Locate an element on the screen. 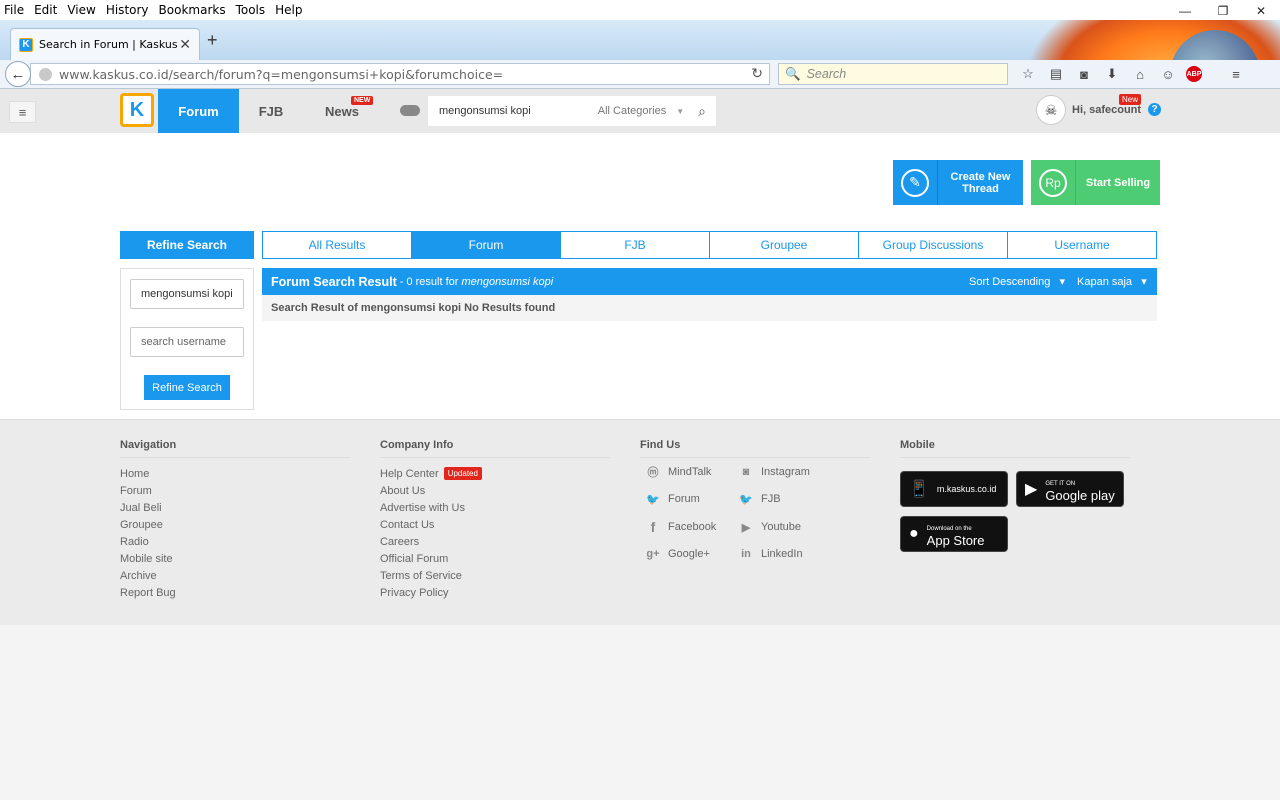 The image size is (1280, 800). side-menu-icon: ≡ is located at coordinates (22, 112).